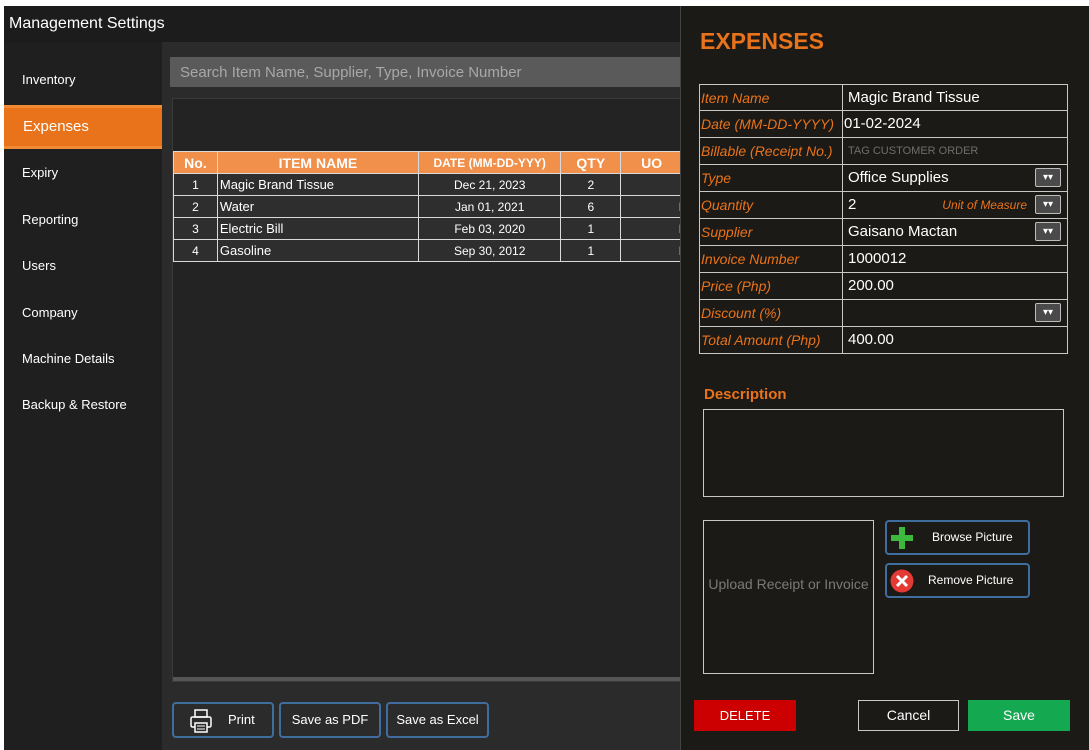 The image size is (1089, 750). I want to click on total-label: Total Amount (Php), so click(771, 340).